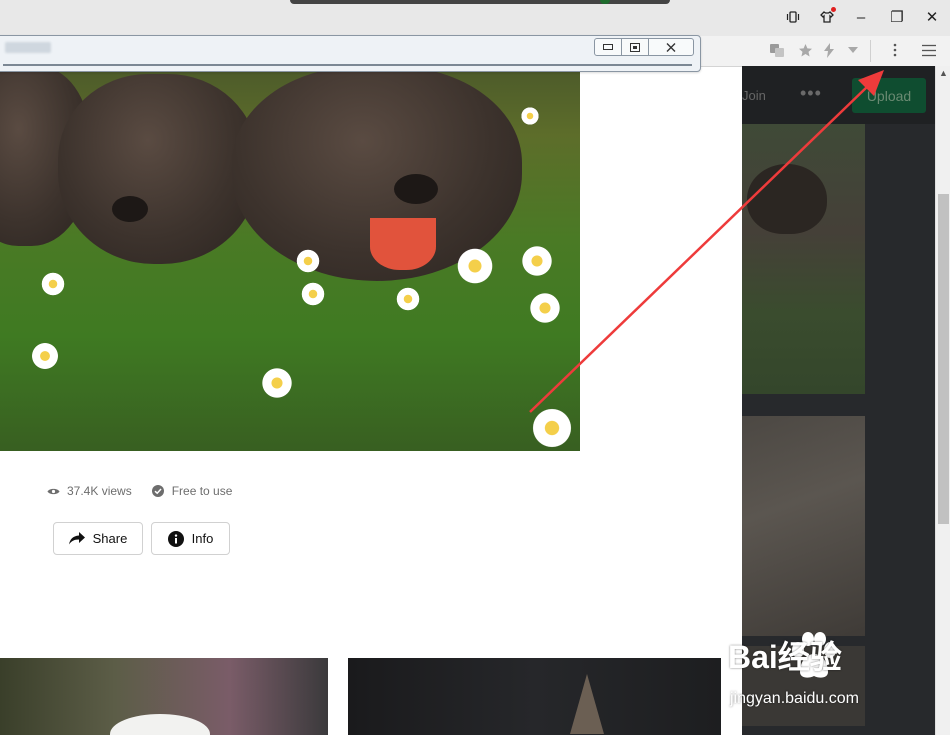 This screenshot has width=950, height=735. I want to click on eye-icon, so click(53, 491).